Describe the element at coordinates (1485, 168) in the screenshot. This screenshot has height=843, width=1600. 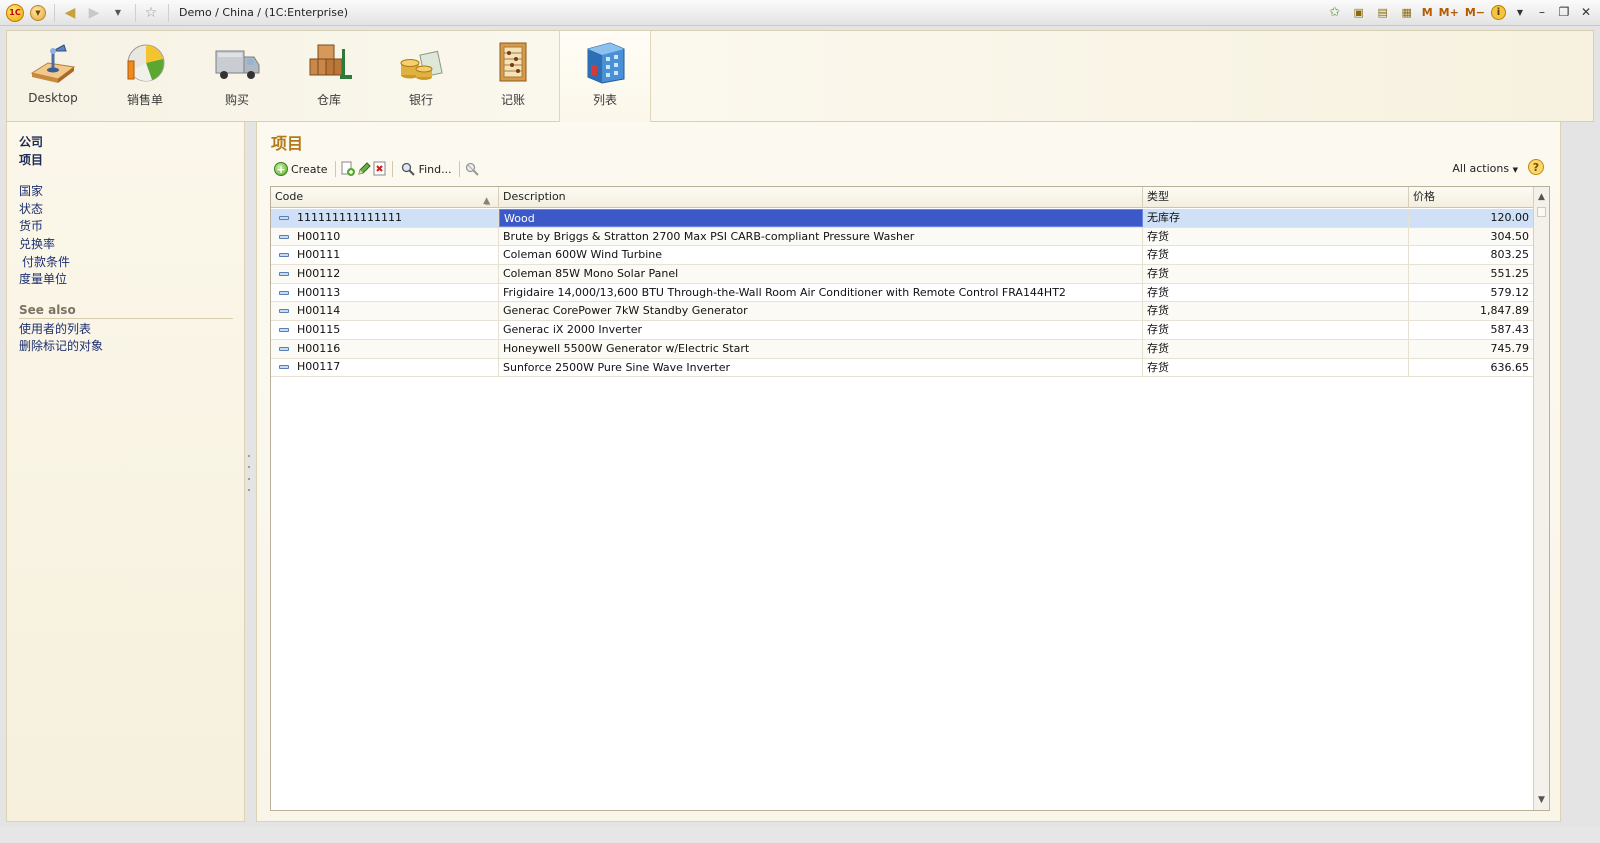
I see `all-actions-menu: All actions ▼` at that location.